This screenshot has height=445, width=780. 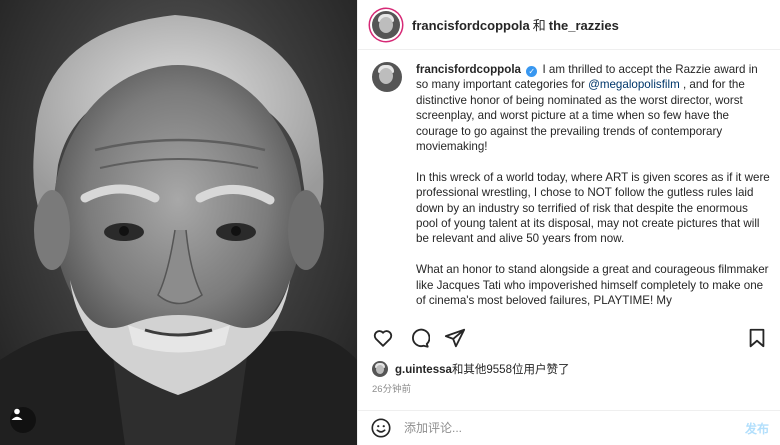 What do you see at coordinates (468, 69) in the screenshot?
I see `caption-username: francisfordcoppola` at bounding box center [468, 69].